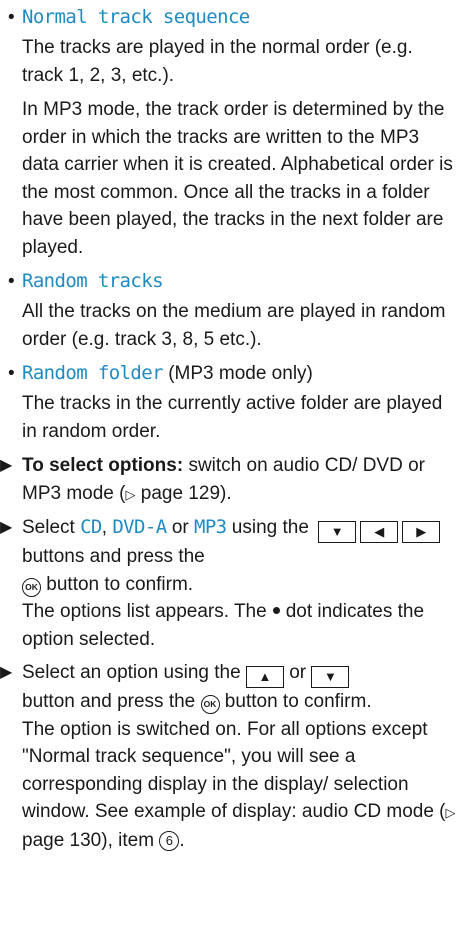  I want to click on mode-mp3-label: MP3, so click(210, 527).